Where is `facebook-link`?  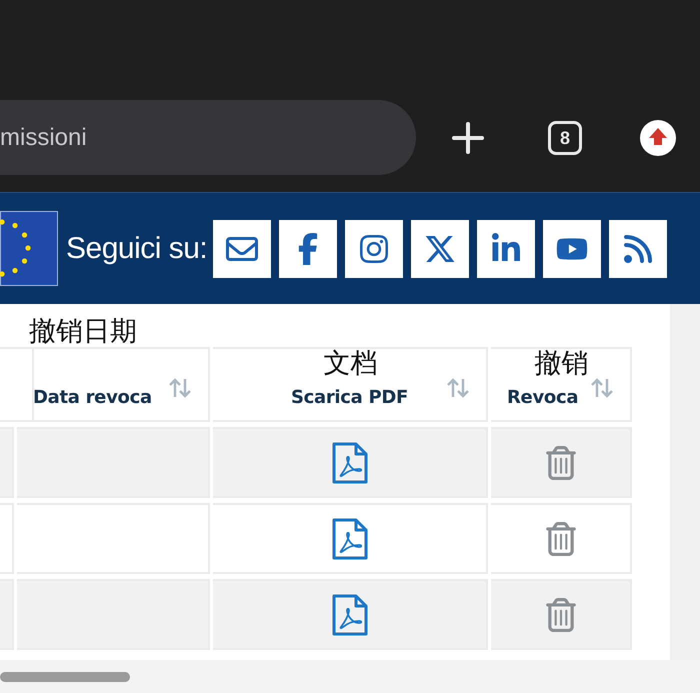
facebook-link is located at coordinates (308, 249).